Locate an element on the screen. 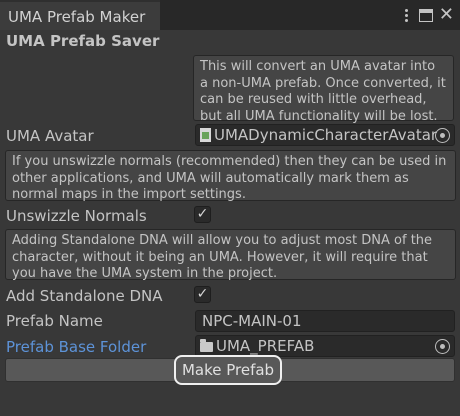 This screenshot has width=460, height=416. standalone-dna-label: Add Standalone DNA is located at coordinates (84, 296).